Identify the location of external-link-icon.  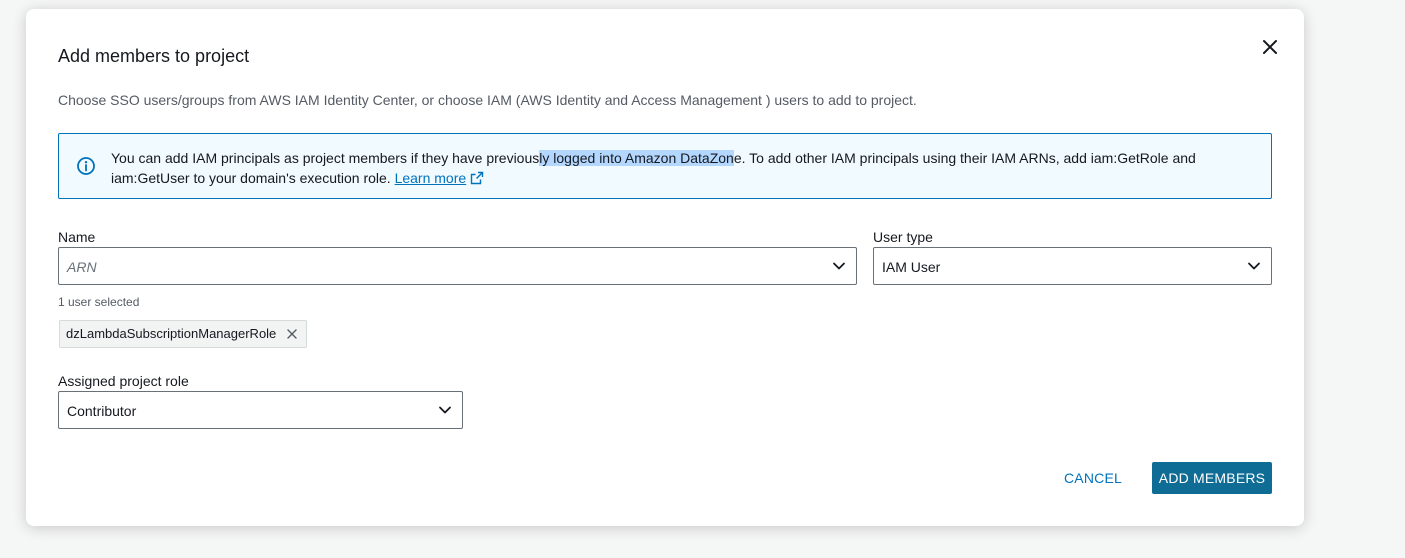
(477, 178).